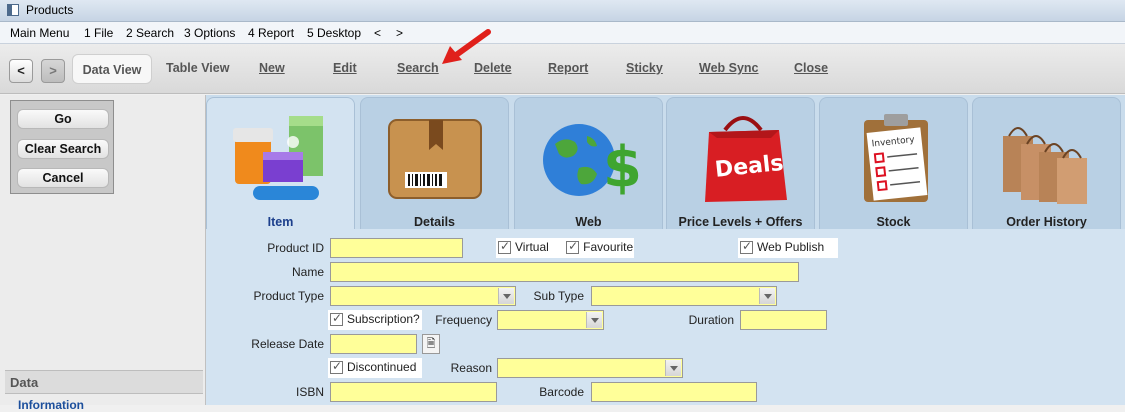  Describe the element at coordinates (564, 272) in the screenshot. I see `name-field` at that location.